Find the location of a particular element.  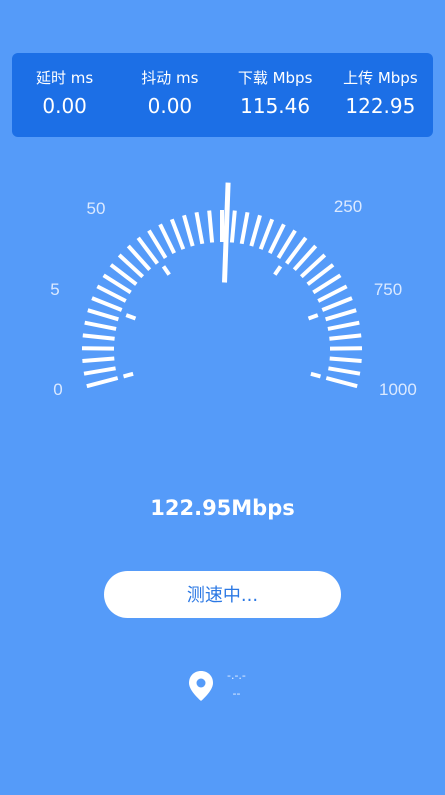

location-line1: -.-.- is located at coordinates (236, 675).